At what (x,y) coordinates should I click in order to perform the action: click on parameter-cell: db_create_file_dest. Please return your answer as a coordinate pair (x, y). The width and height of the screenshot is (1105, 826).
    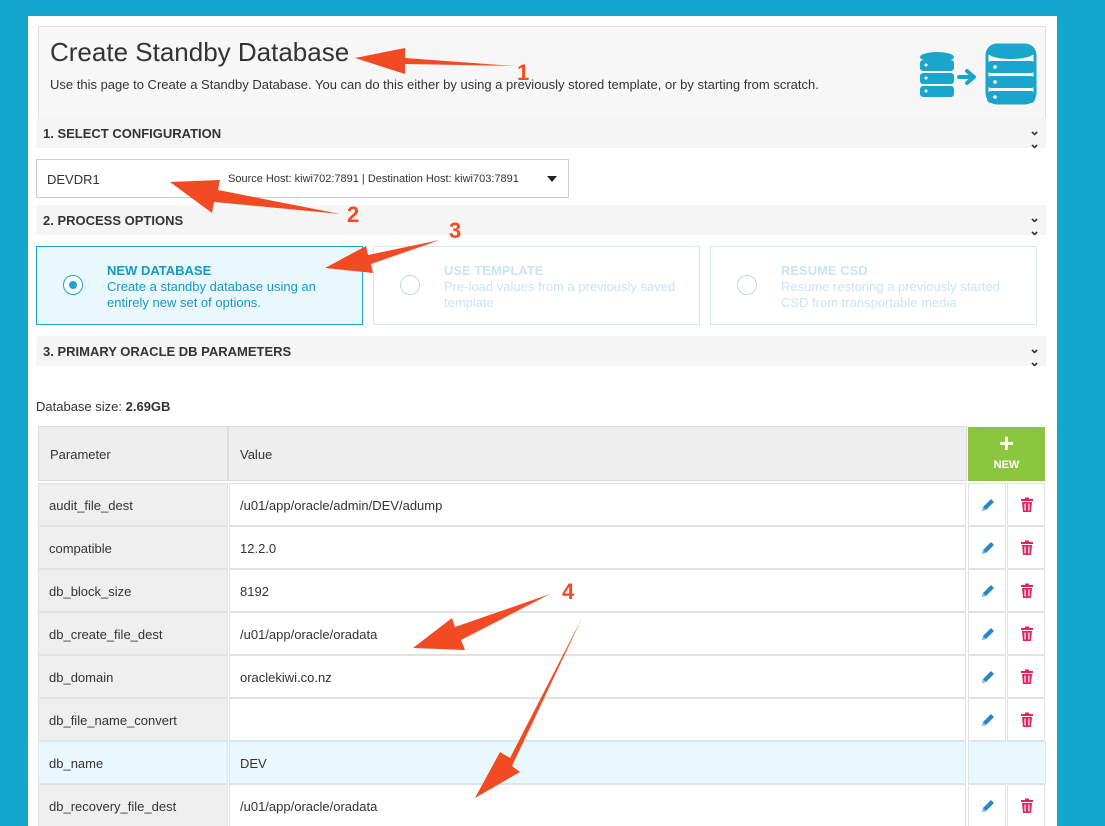
    Looking at the image, I should click on (133, 633).